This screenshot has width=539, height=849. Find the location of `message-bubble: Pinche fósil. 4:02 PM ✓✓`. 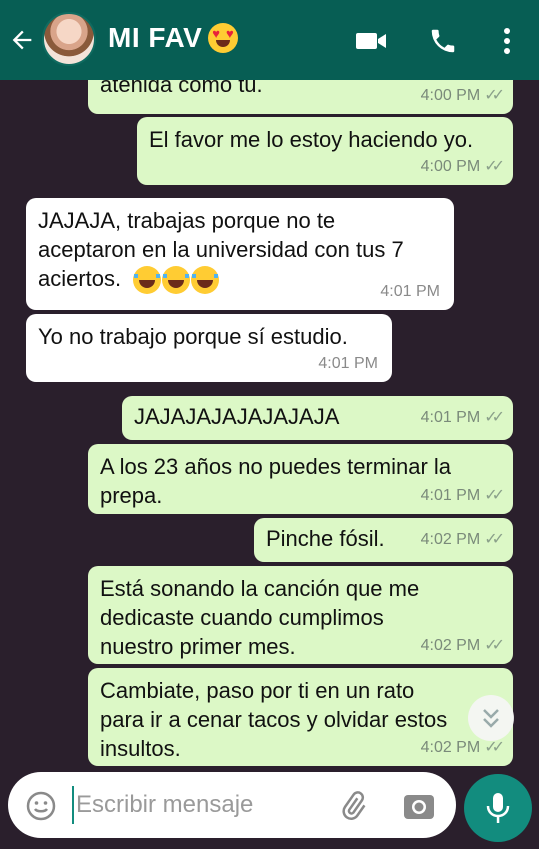

message-bubble: Pinche fósil. 4:02 PM ✓✓ is located at coordinates (383, 540).